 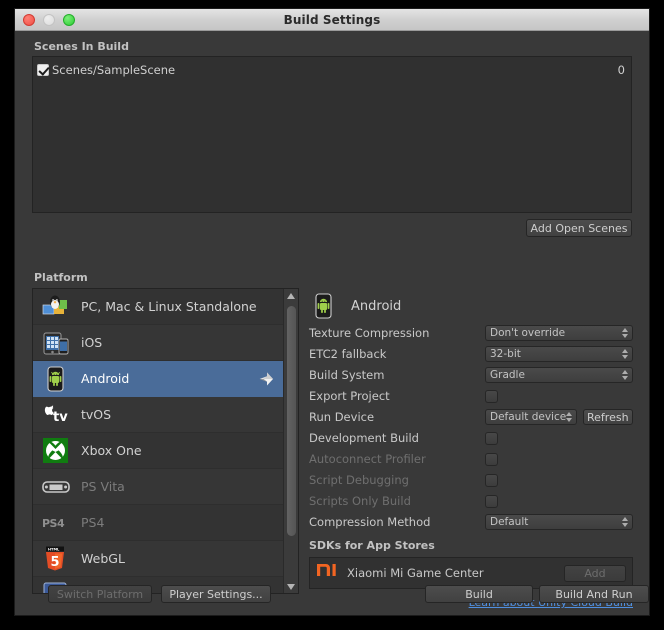 I want to click on scene-list-item: Scenes/SampleScene 0, so click(x=332, y=69).